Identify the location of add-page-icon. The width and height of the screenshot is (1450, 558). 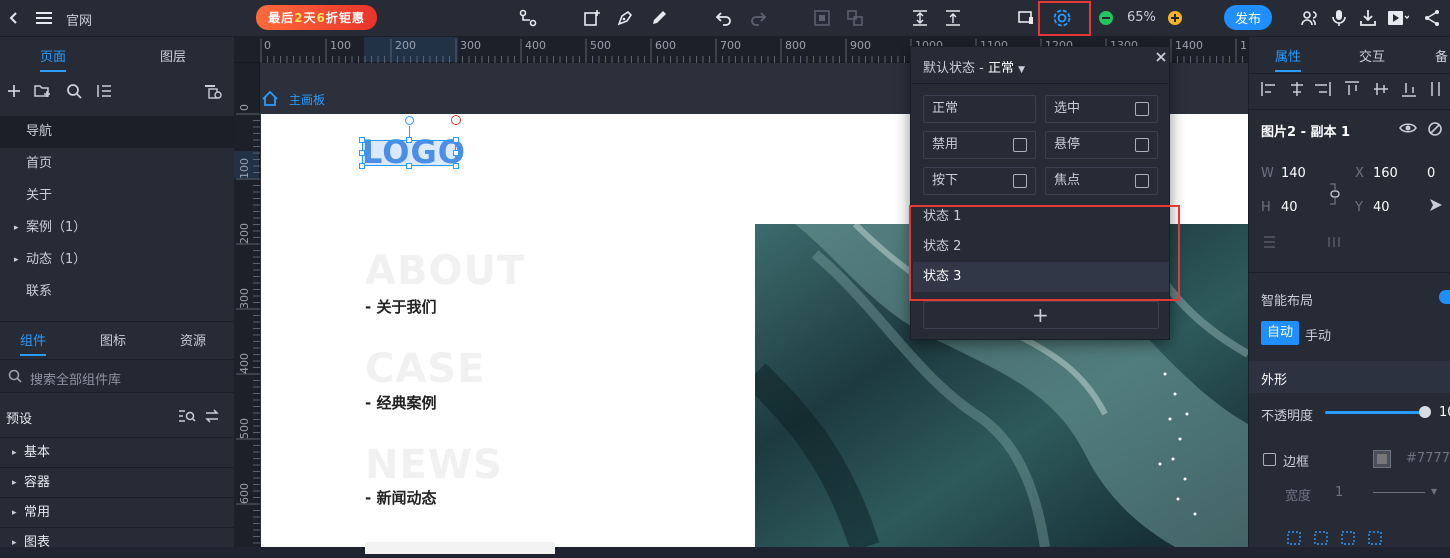
(14, 91).